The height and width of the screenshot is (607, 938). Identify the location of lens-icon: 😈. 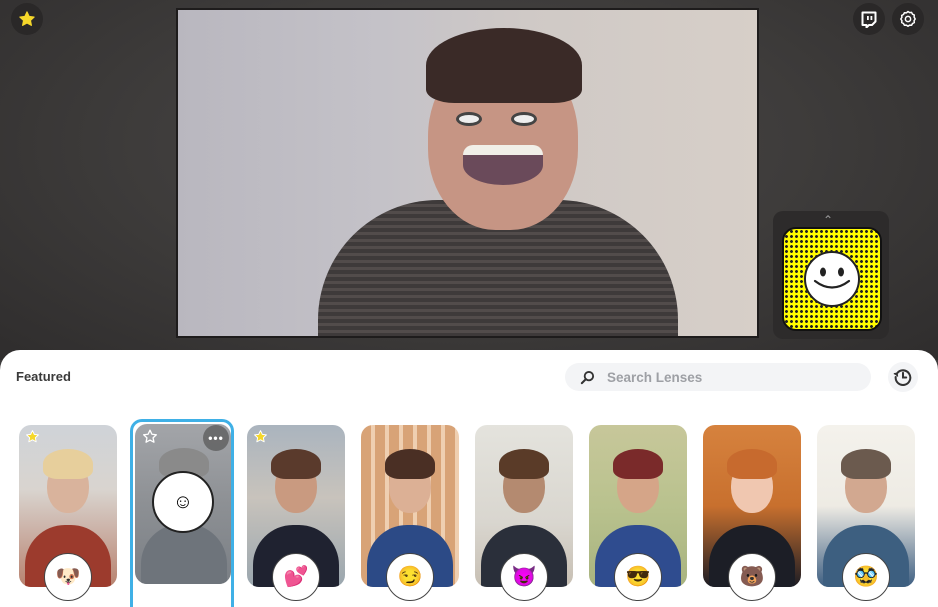
(524, 577).